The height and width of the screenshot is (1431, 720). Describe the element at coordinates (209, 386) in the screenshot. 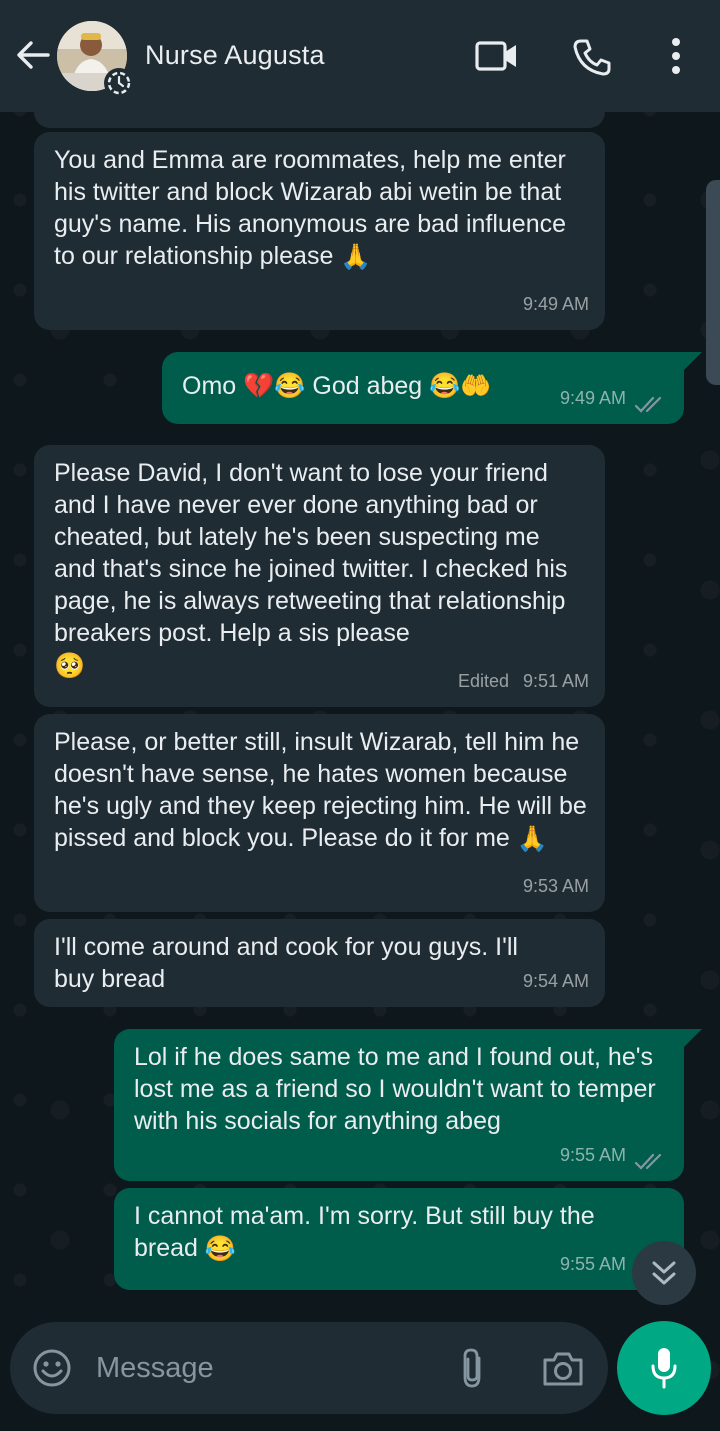

I see `message-body: Omo` at that location.